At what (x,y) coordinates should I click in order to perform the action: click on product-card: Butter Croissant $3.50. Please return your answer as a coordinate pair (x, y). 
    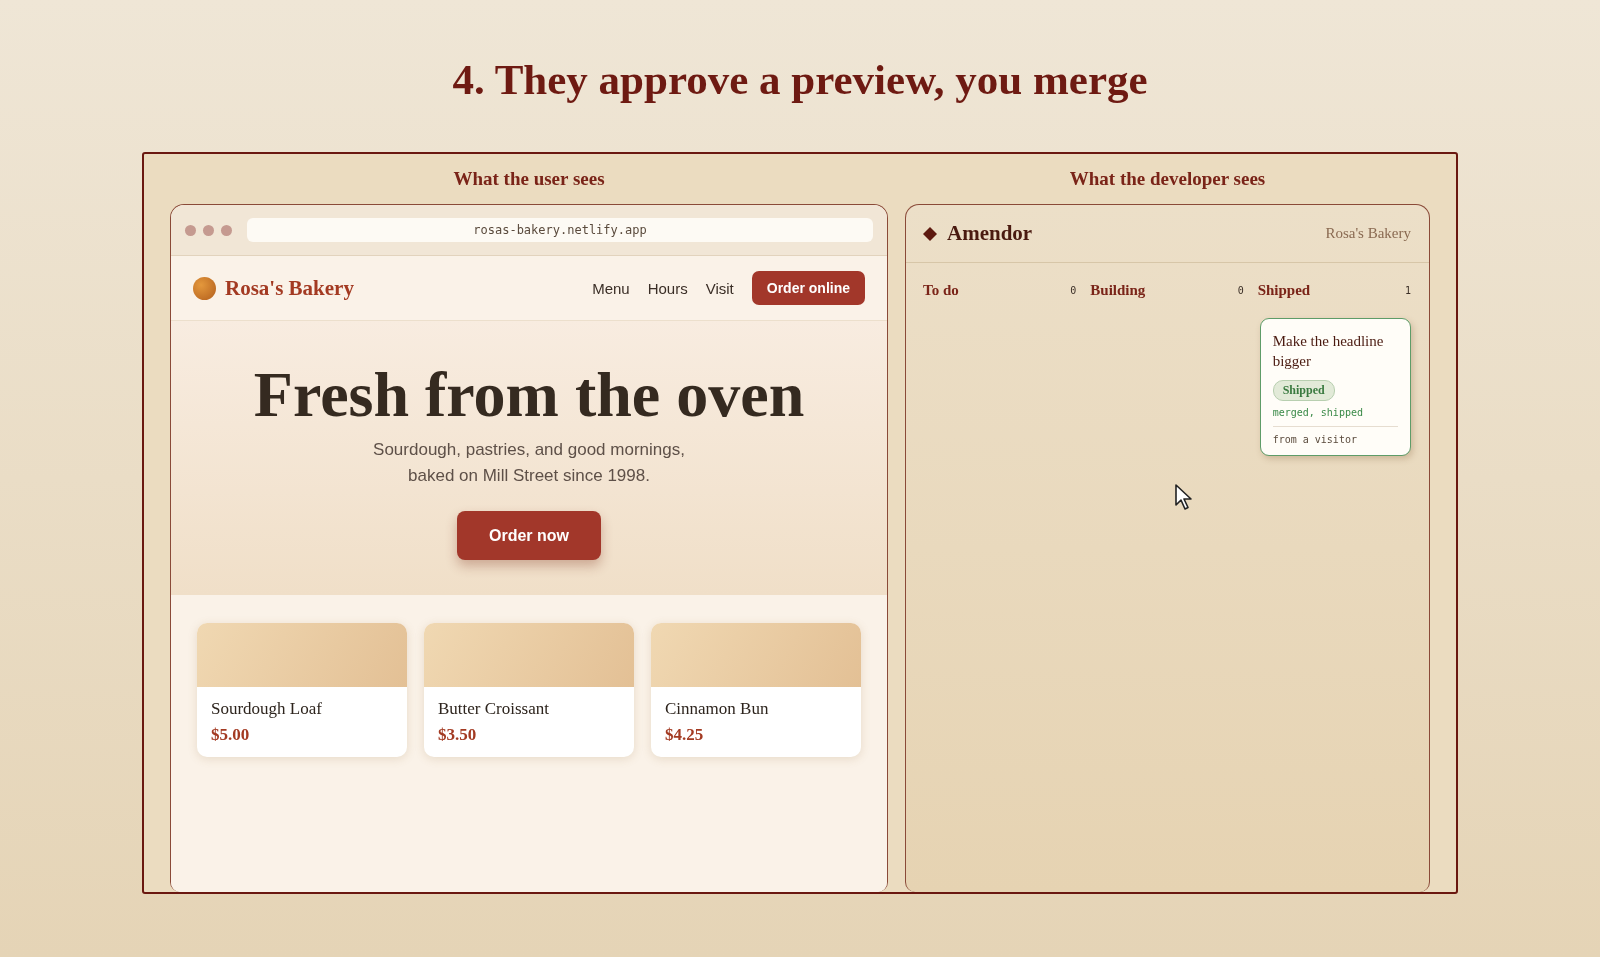
    Looking at the image, I should click on (529, 690).